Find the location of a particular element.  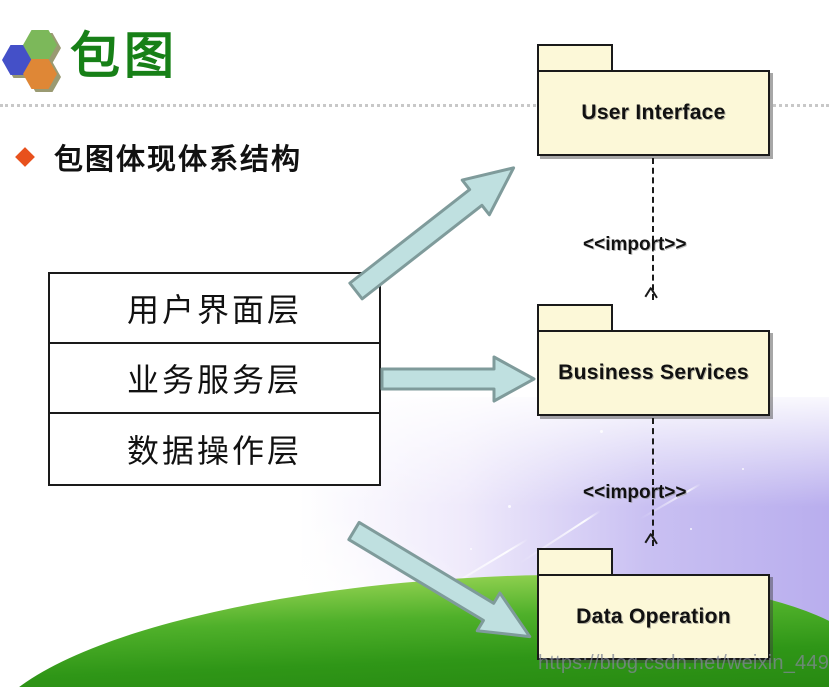

table-row: 数据操作层 is located at coordinates (214, 449).